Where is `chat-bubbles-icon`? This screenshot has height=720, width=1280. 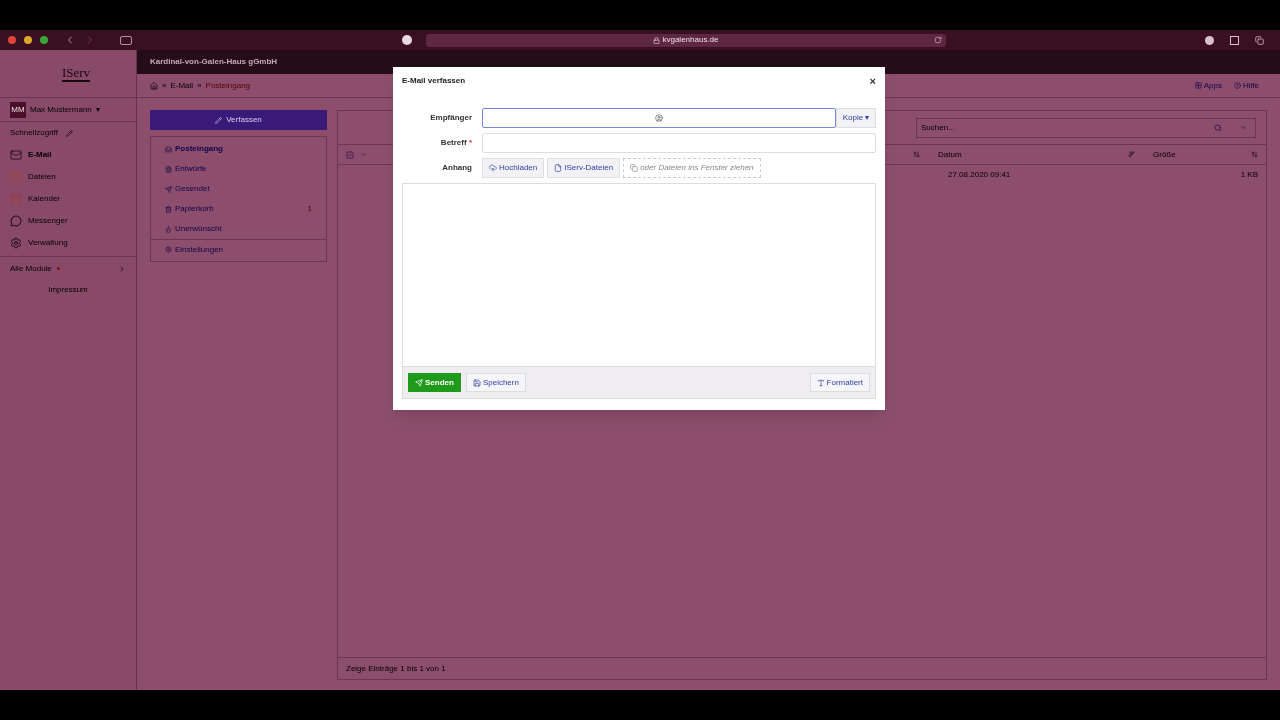
chat-bubbles-icon is located at coordinates (16, 221).